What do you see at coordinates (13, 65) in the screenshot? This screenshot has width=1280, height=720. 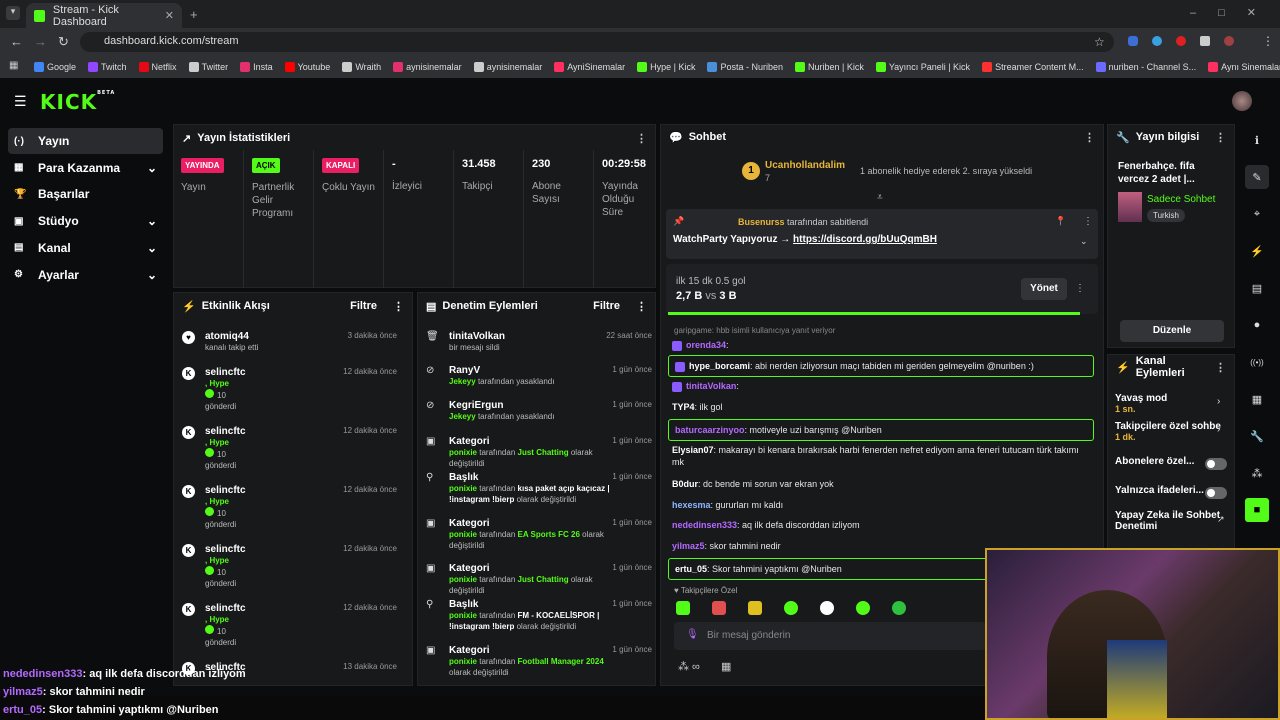 I see `apps-icon: ▦` at bounding box center [13, 65].